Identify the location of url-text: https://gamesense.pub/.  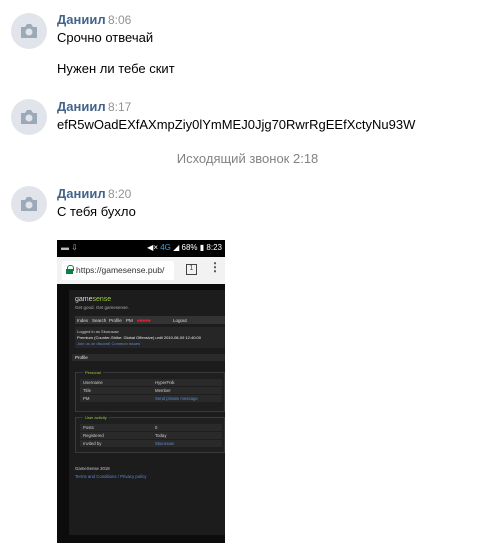
(120, 270).